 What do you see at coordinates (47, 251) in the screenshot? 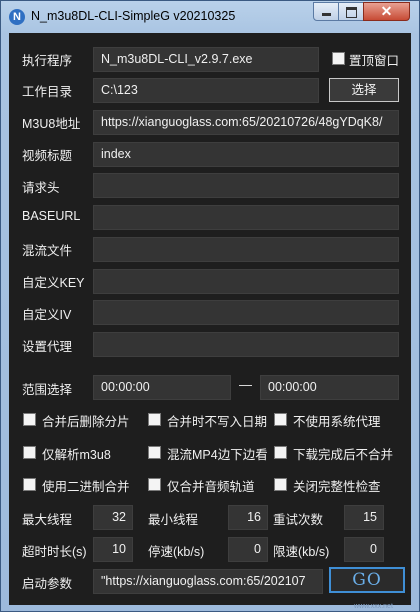
I see `mux-label: 混流文件` at bounding box center [47, 251].